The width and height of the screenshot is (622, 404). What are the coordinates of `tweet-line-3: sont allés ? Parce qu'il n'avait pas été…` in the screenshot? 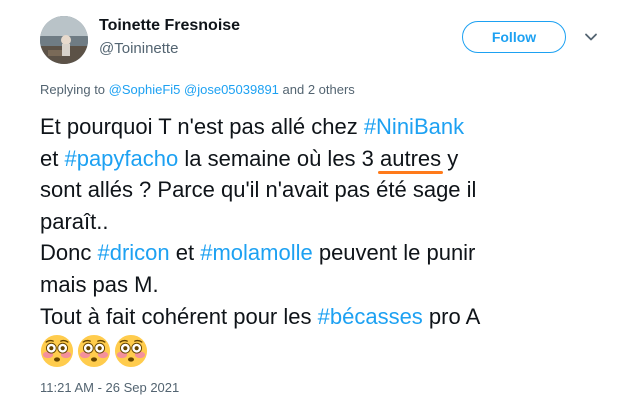 It's located at (258, 190).